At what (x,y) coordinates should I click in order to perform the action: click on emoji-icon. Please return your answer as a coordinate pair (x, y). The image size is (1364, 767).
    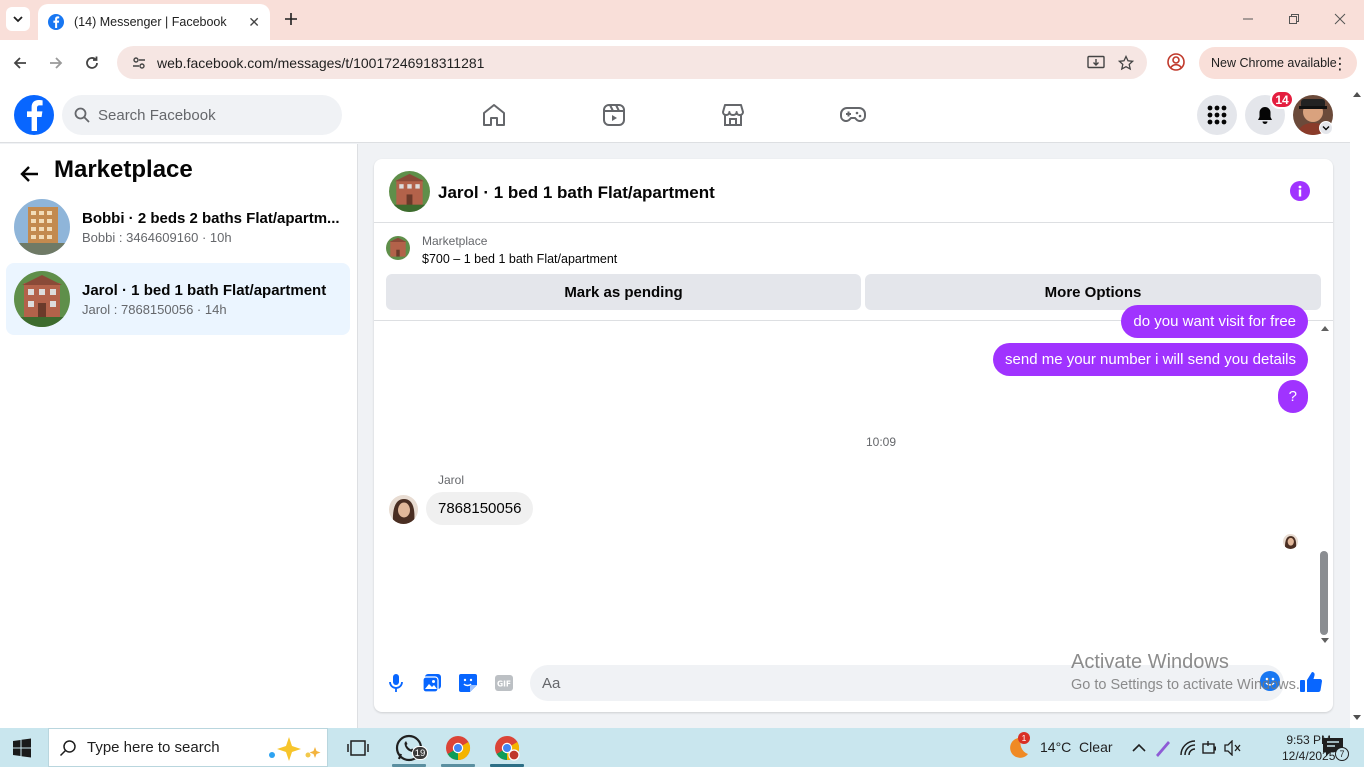
    Looking at the image, I should click on (1270, 681).